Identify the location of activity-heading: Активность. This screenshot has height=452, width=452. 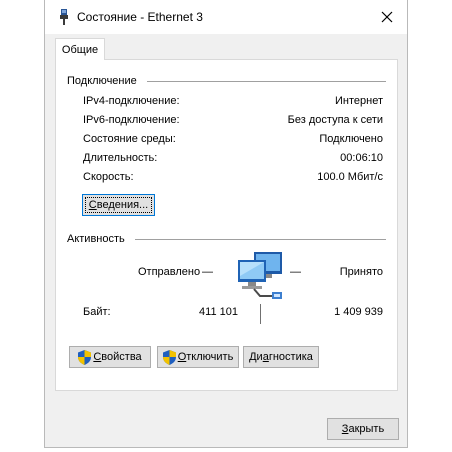
(96, 239).